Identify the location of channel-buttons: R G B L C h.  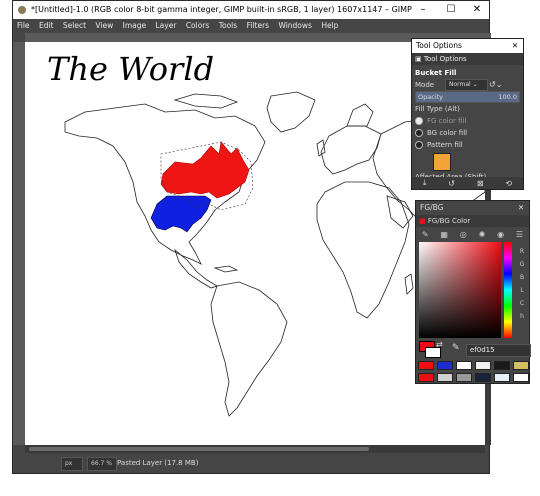
(522, 284).